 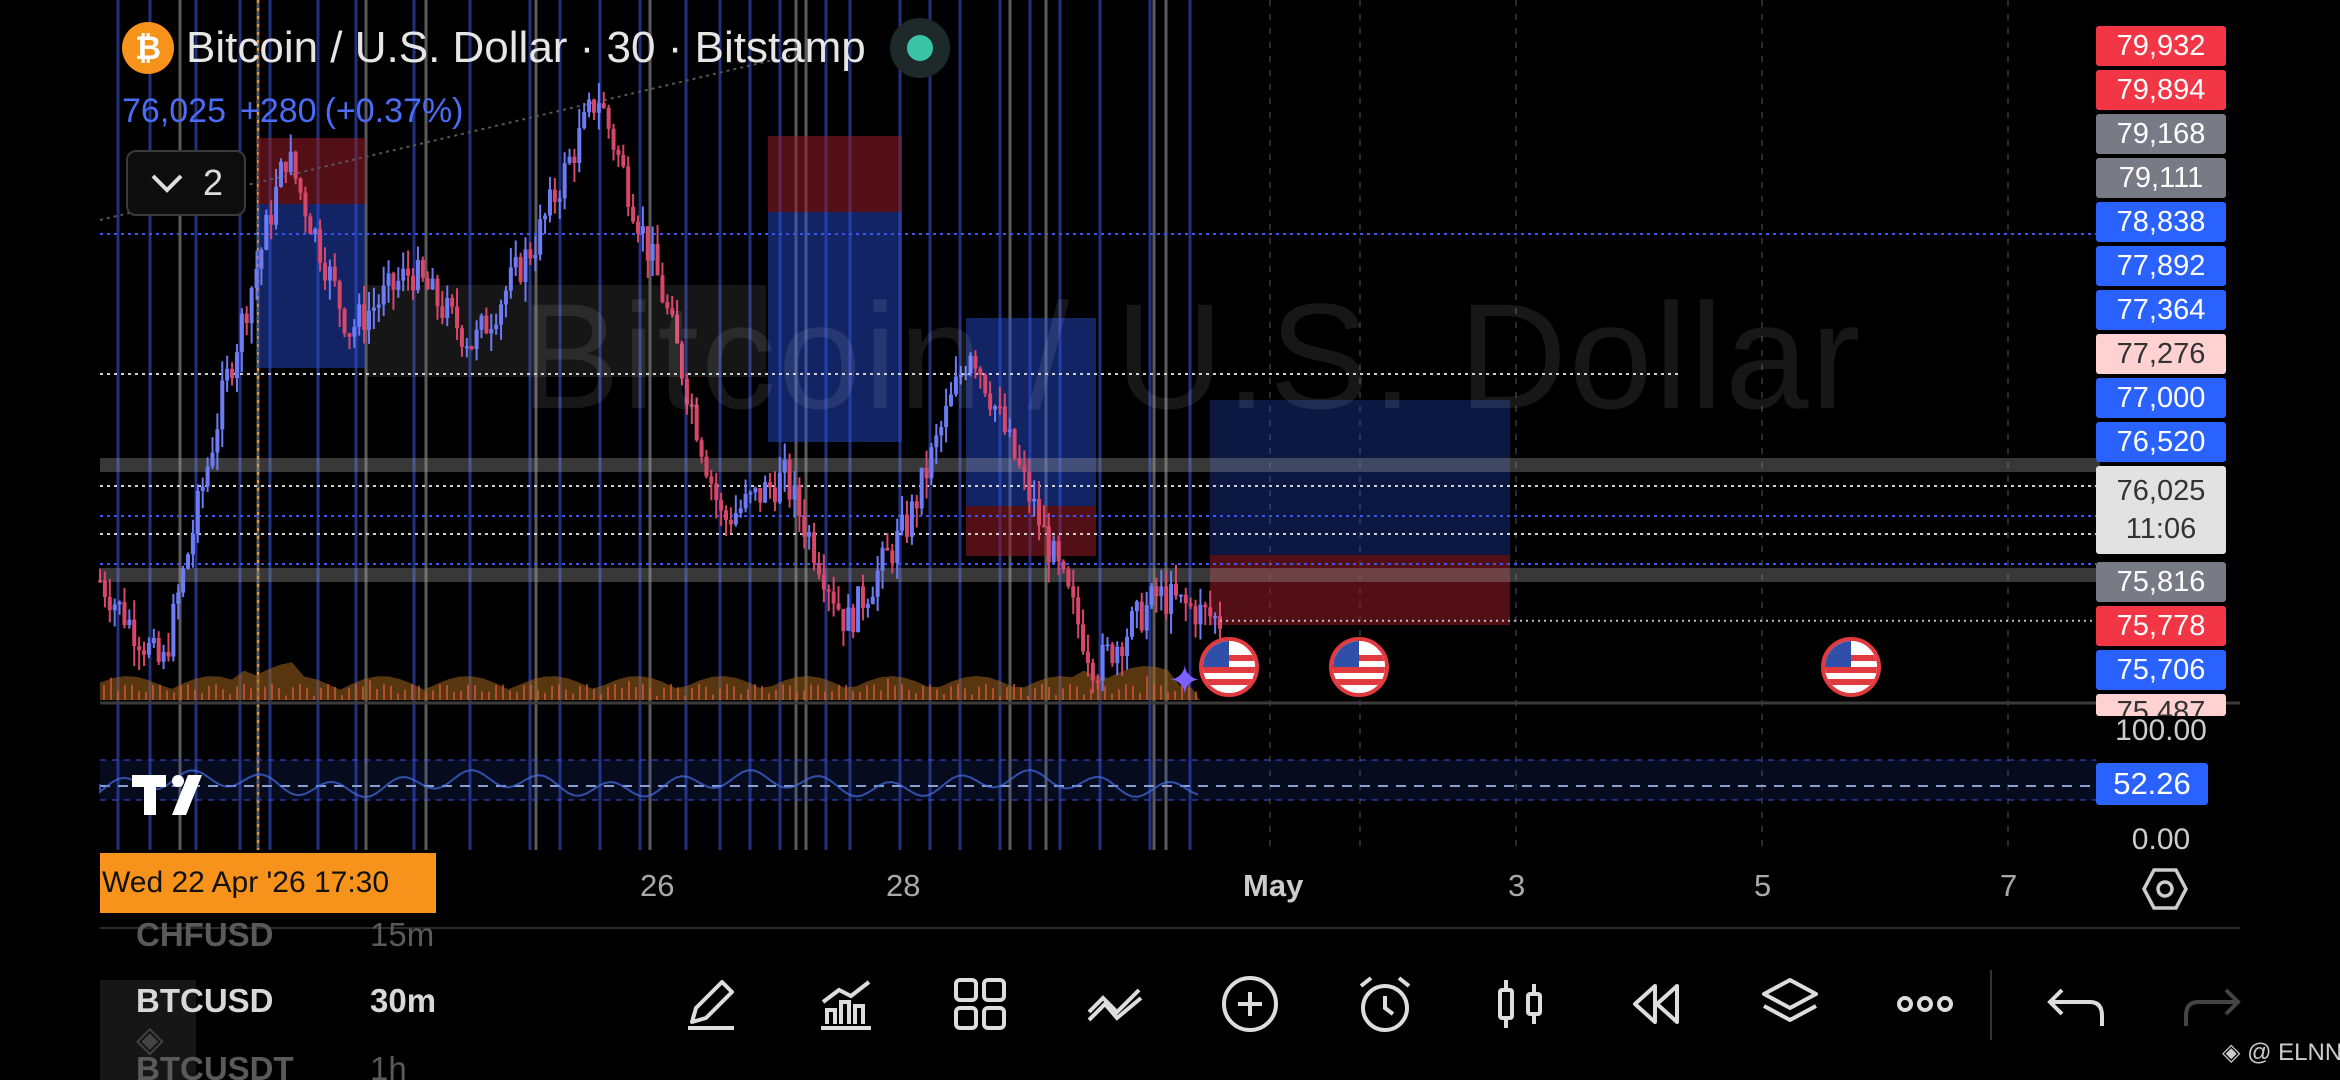 I want to click on layout-button, so click(x=980, y=1004).